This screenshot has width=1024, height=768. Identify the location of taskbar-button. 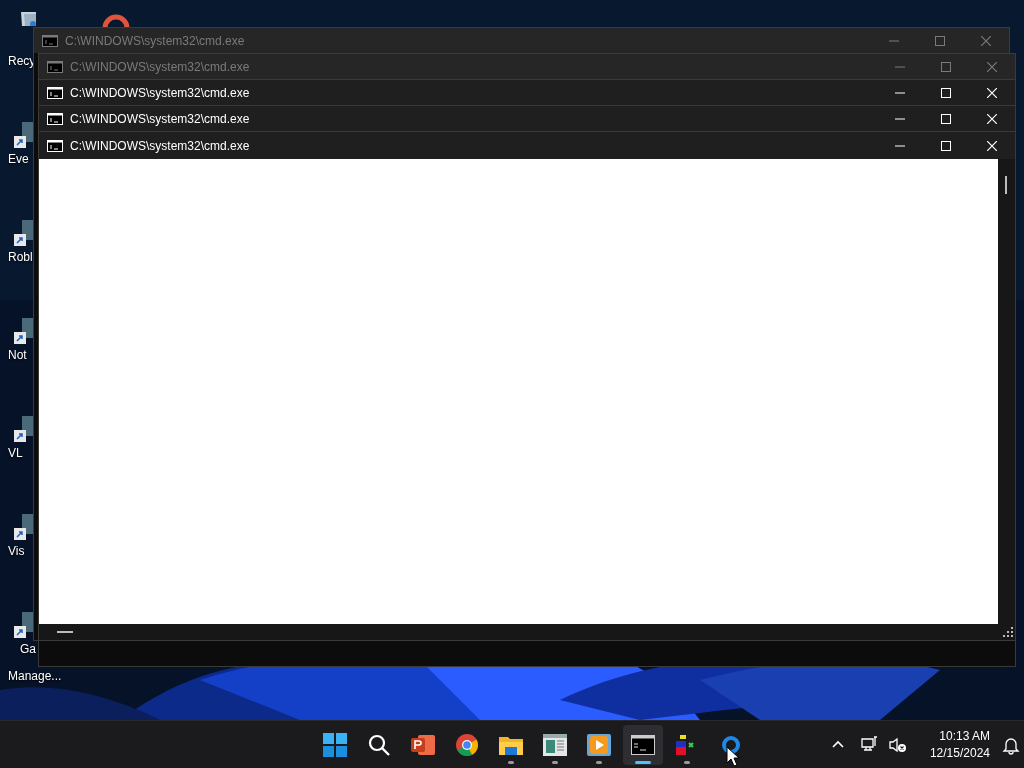
(643, 745).